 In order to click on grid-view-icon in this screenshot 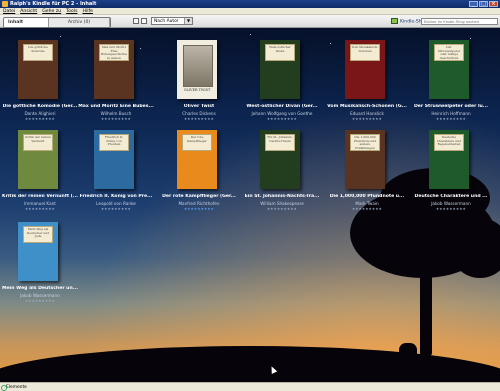, I will do `click(136, 21)`.